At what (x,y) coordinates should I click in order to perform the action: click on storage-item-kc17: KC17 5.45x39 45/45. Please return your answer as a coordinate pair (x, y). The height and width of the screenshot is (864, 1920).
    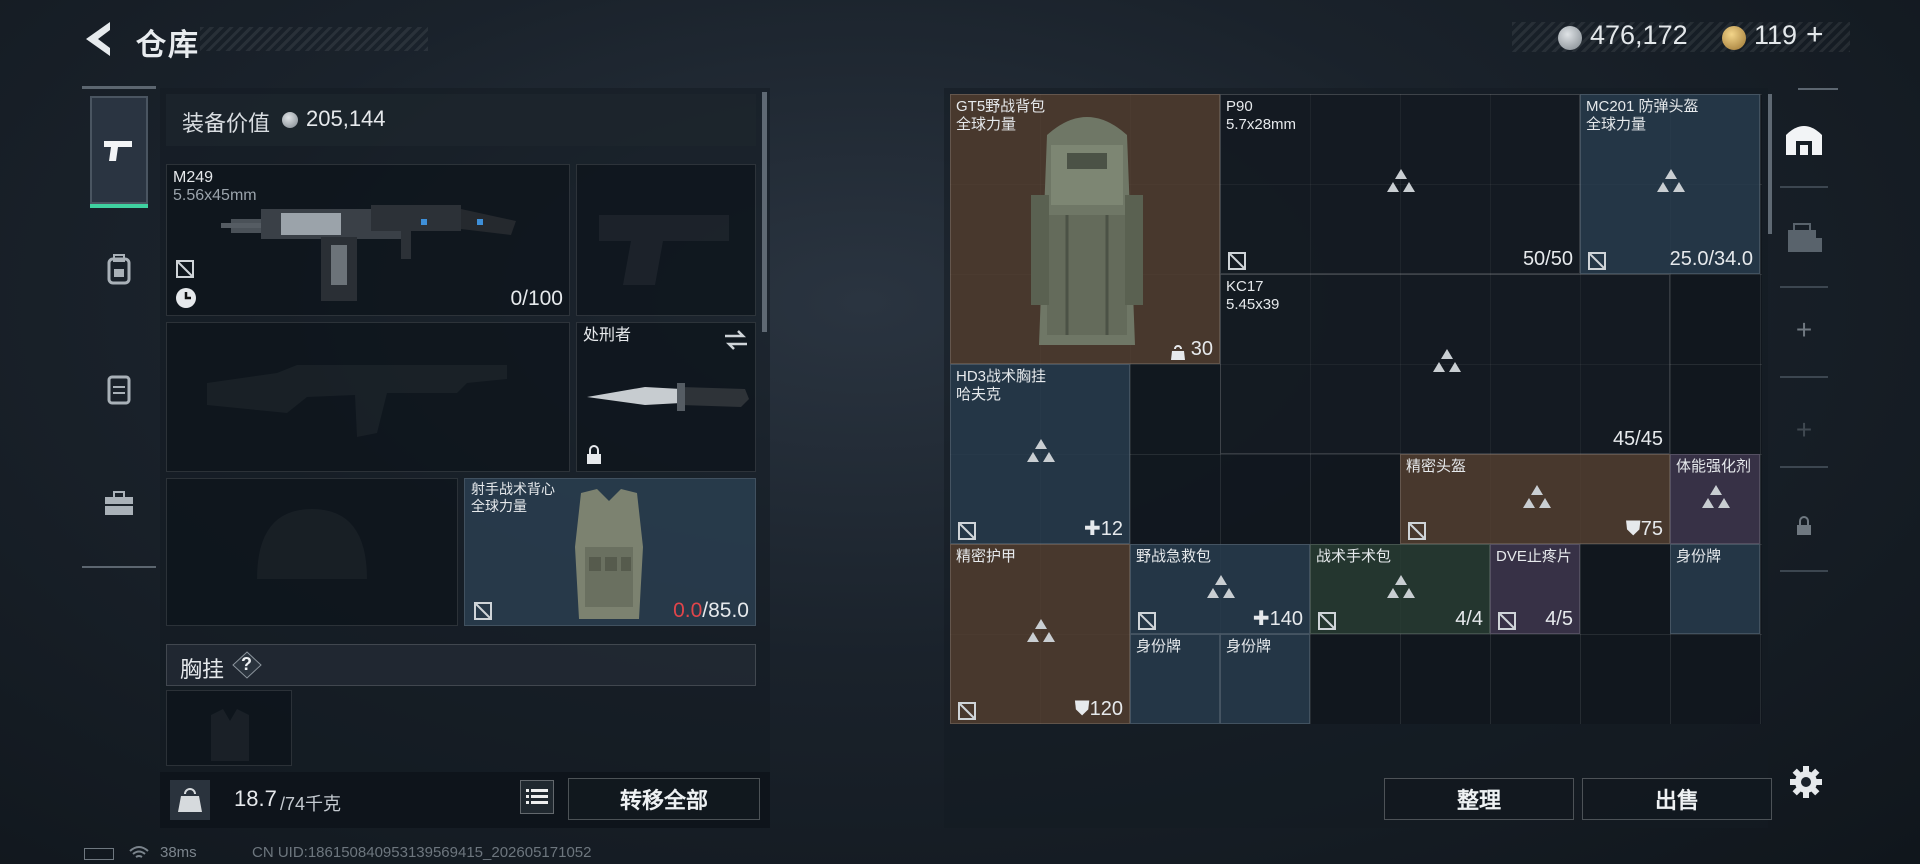
    Looking at the image, I should click on (1445, 364).